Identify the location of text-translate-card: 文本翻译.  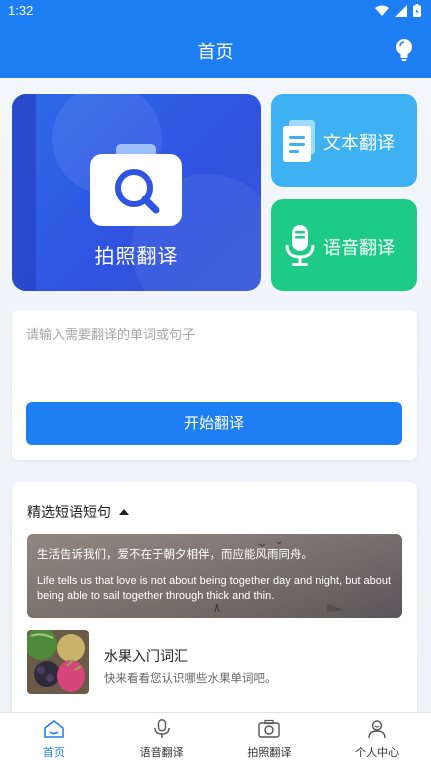
(344, 140).